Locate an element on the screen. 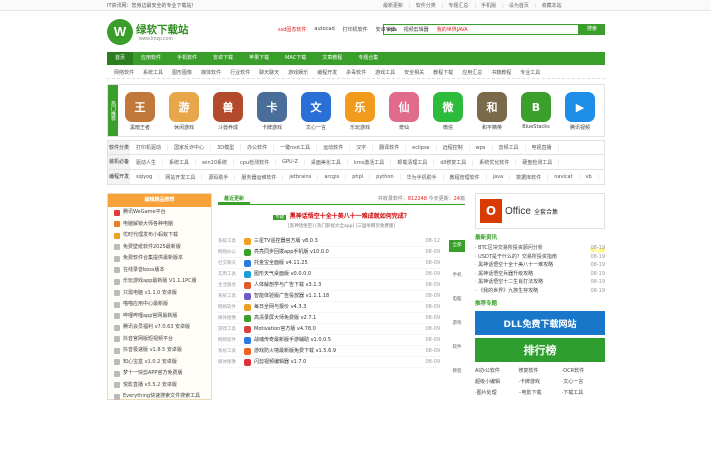 The width and height of the screenshot is (711, 452). tag-link: java is located at coordinates (499, 177).